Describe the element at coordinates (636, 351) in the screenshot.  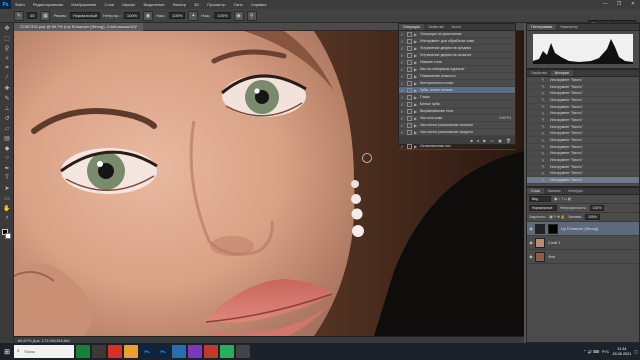
I see `notifications-icon: ▢` at that location.